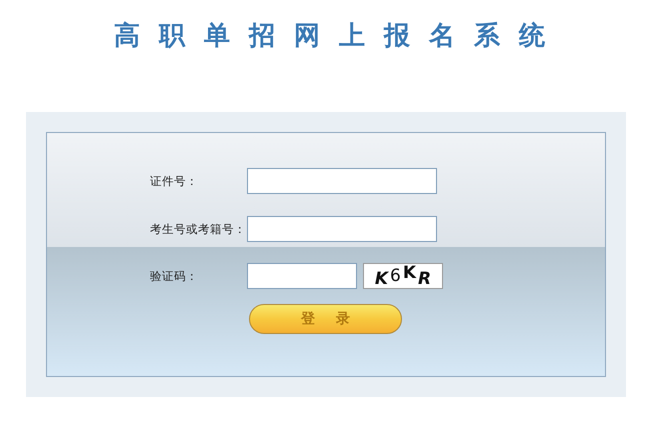  What do you see at coordinates (425, 279) in the screenshot?
I see `captcha-character: R` at bounding box center [425, 279].